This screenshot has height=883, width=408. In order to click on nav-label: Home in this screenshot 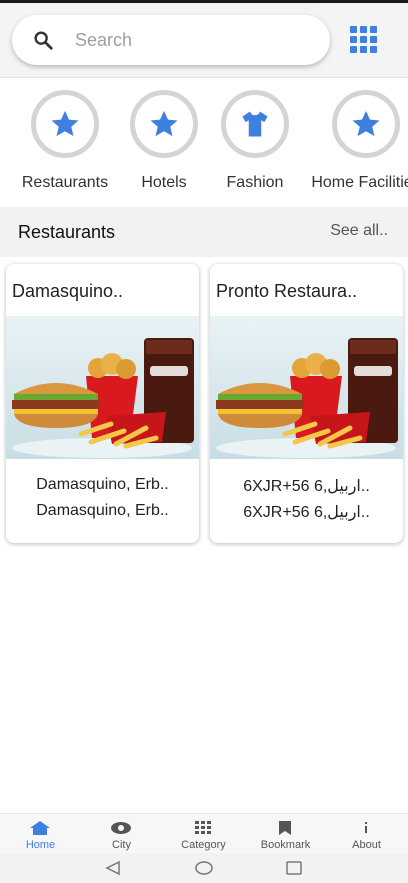, I will do `click(40, 845)`.